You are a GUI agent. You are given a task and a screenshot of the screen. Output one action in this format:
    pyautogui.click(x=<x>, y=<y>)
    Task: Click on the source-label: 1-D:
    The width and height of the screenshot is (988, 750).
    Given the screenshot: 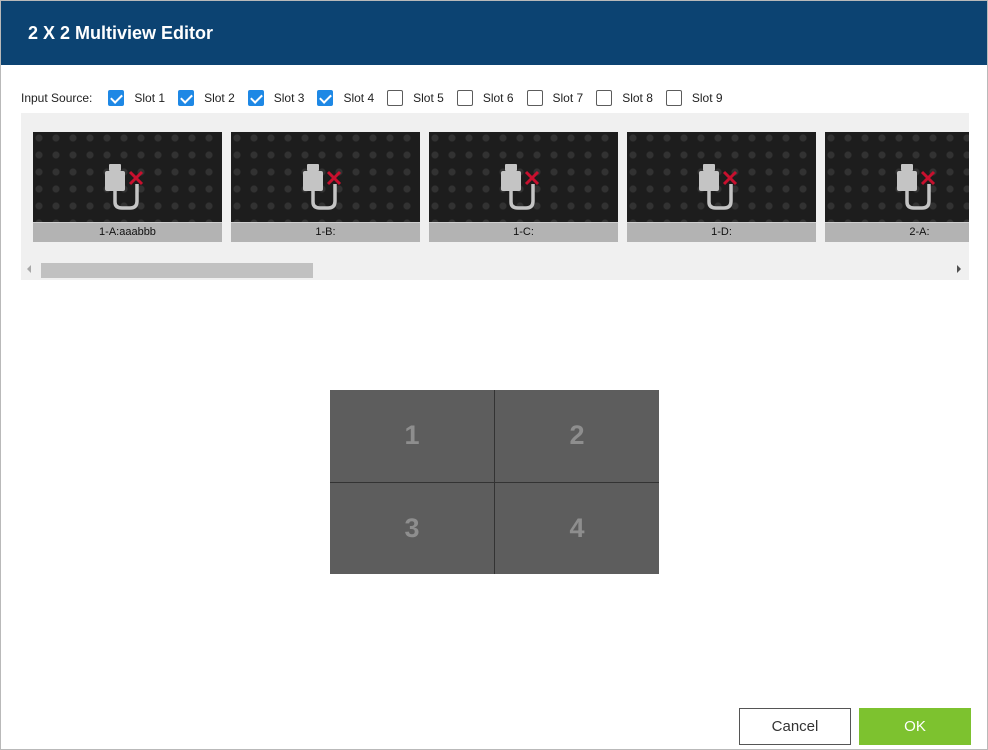 What is the action you would take?
    pyautogui.click(x=721, y=232)
    